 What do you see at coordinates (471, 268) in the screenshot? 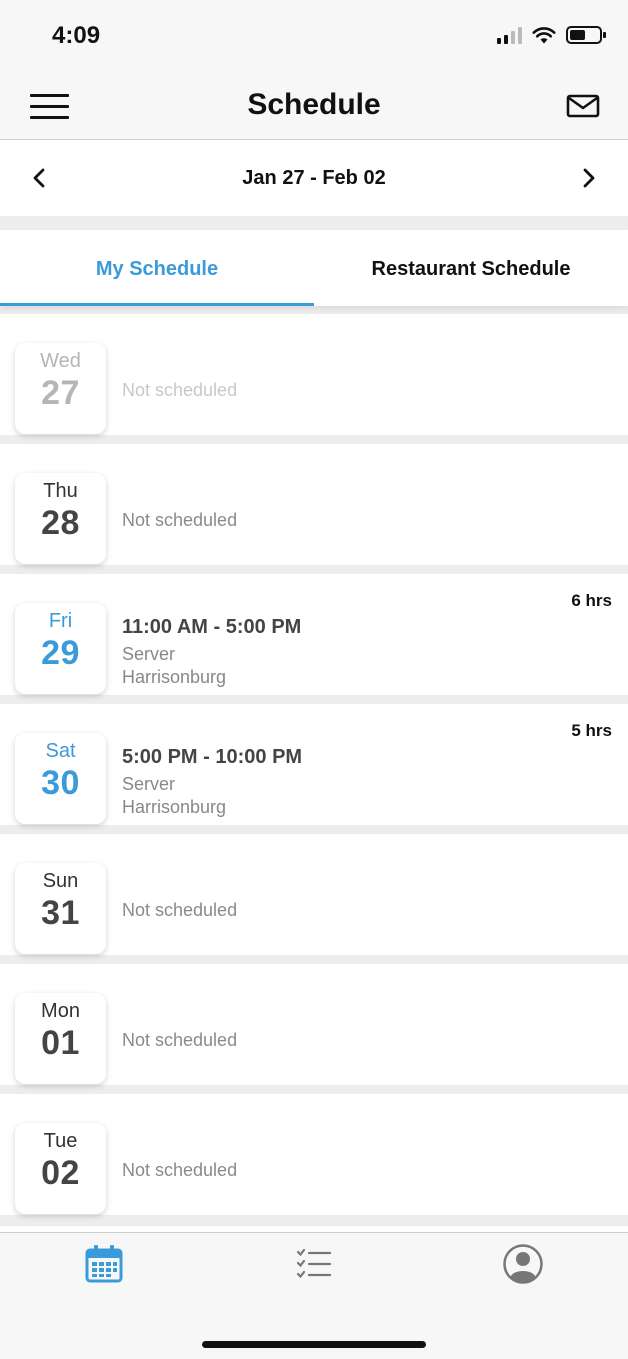
I see `tab-restaurant-schedule: Restaurant Schedule` at bounding box center [471, 268].